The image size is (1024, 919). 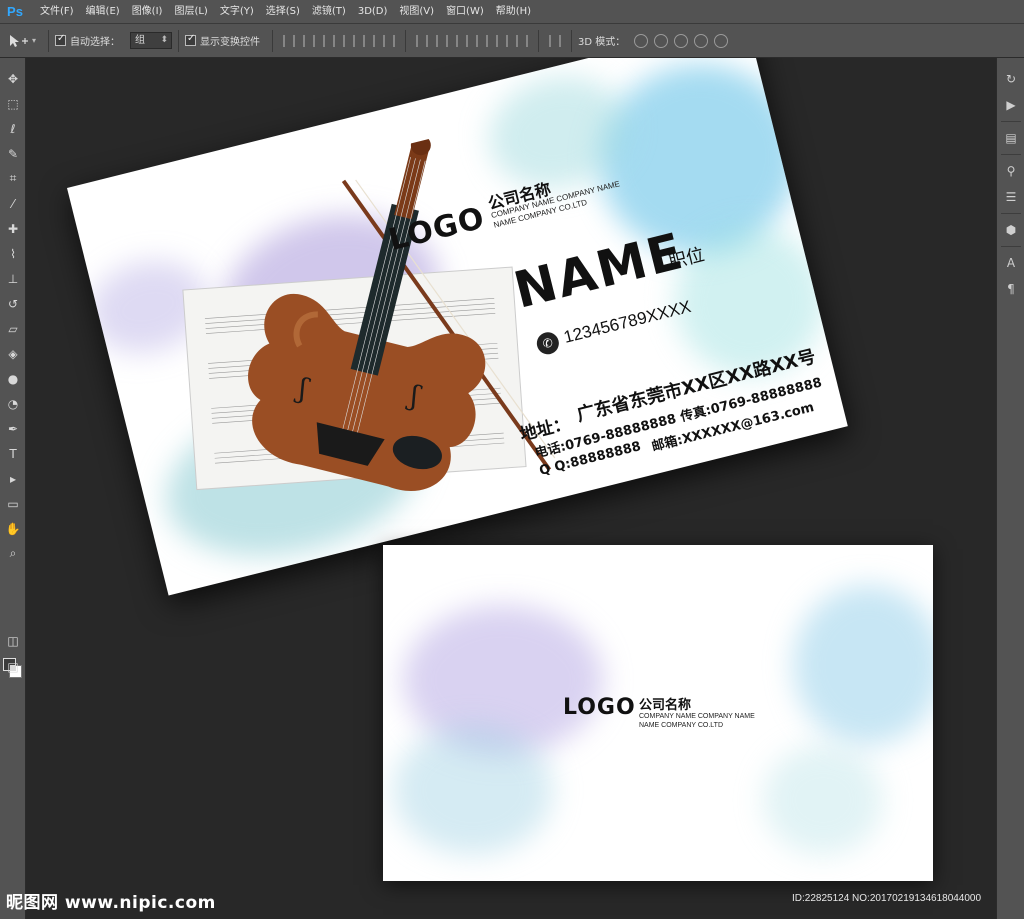 I want to click on quick-mask-icon: ◫, so click(x=13, y=640).